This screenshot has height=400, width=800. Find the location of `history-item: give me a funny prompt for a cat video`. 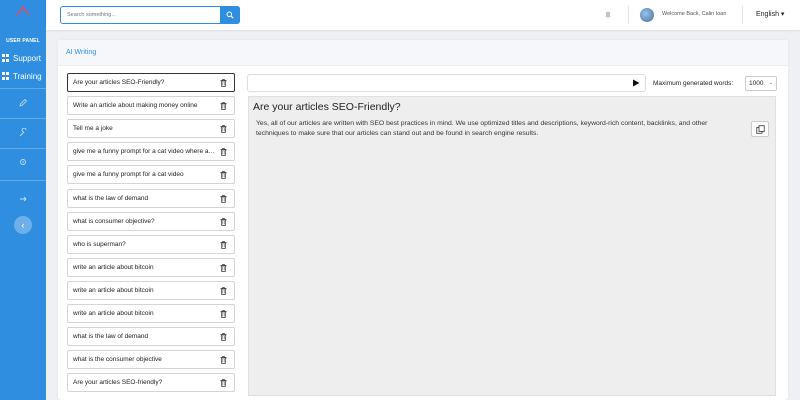

history-item: give me a funny prompt for a cat video is located at coordinates (151, 175).